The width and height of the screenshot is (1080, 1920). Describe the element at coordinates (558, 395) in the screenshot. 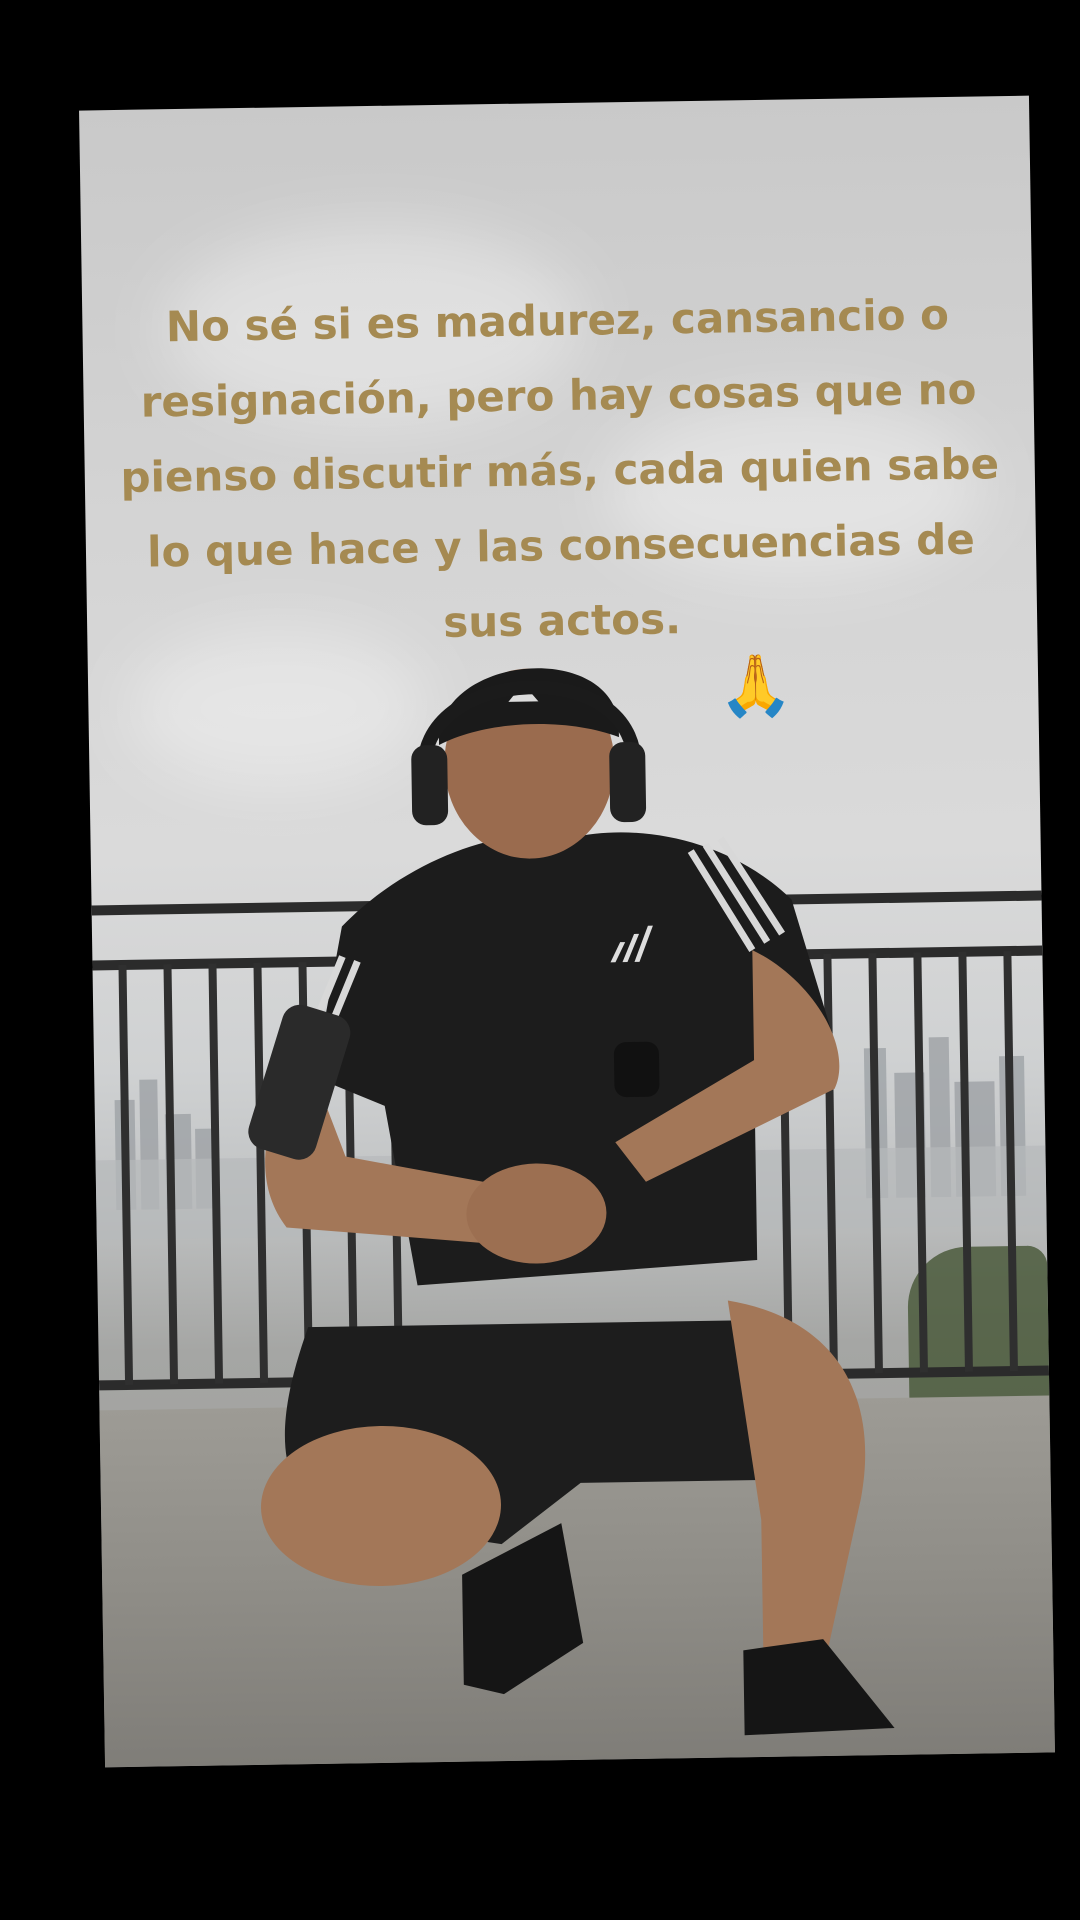

I see `quote-line: resignación, pero hay cosas que no` at that location.